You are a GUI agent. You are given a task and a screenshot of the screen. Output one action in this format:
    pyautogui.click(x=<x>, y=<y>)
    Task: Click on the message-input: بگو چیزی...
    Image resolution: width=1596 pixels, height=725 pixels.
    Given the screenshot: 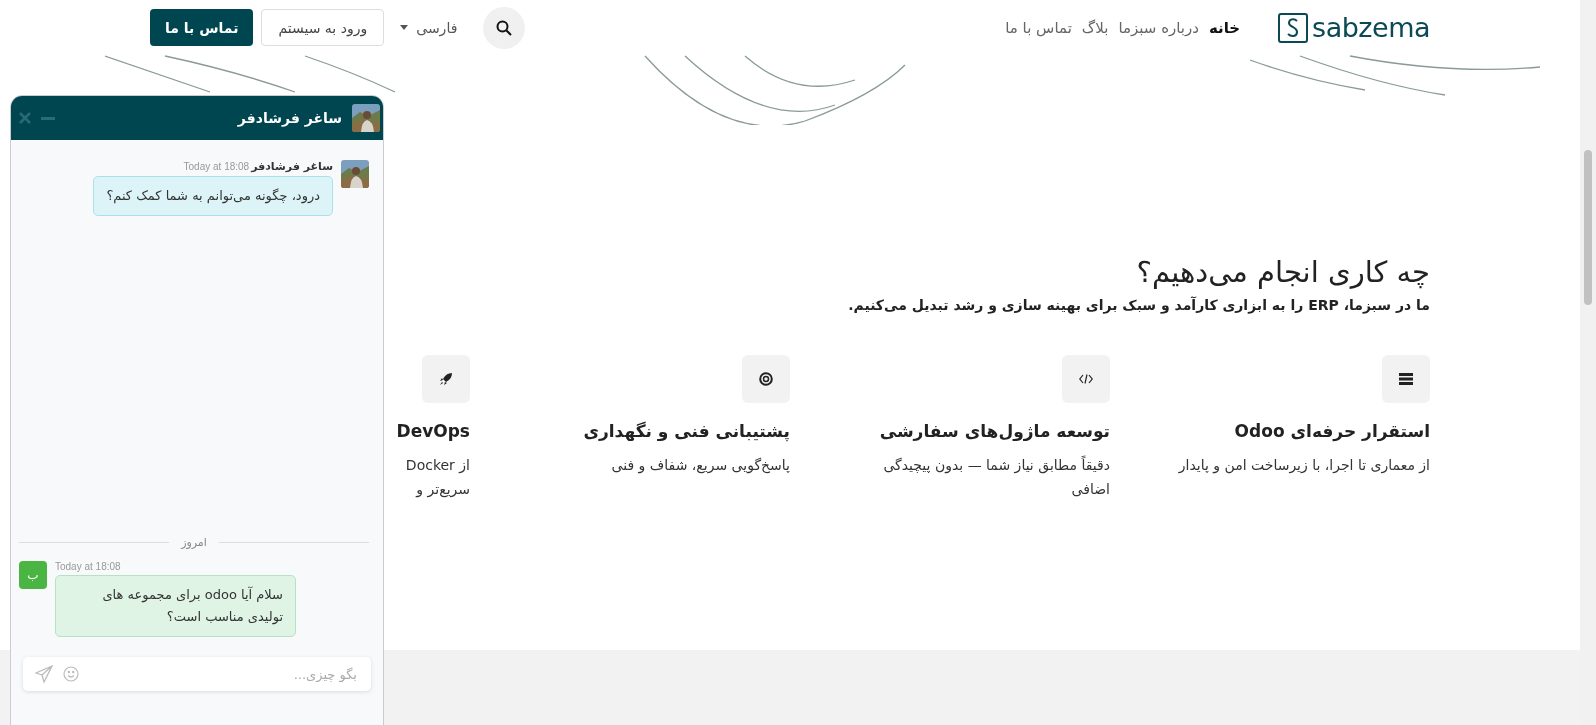 What is the action you would take?
    pyautogui.click(x=224, y=674)
    